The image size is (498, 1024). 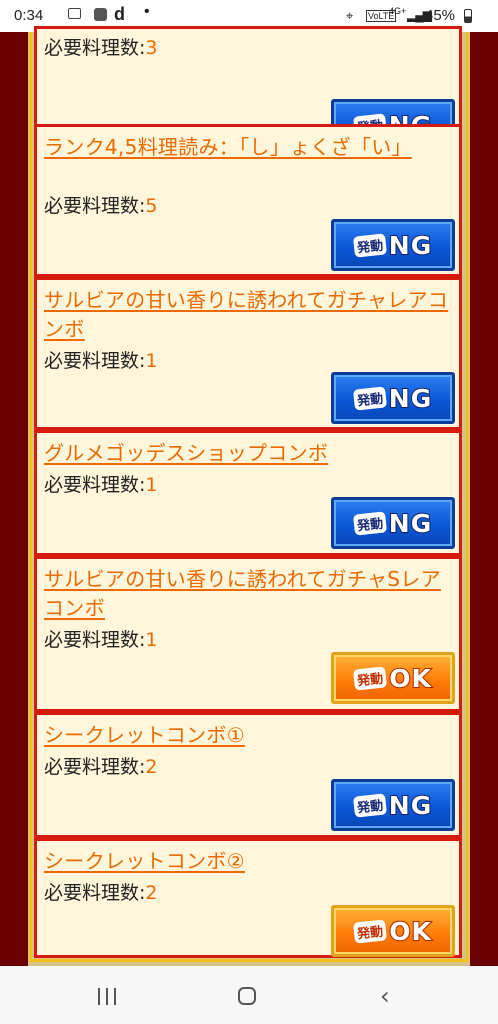 I want to click on gallery-icon, so click(x=74, y=13).